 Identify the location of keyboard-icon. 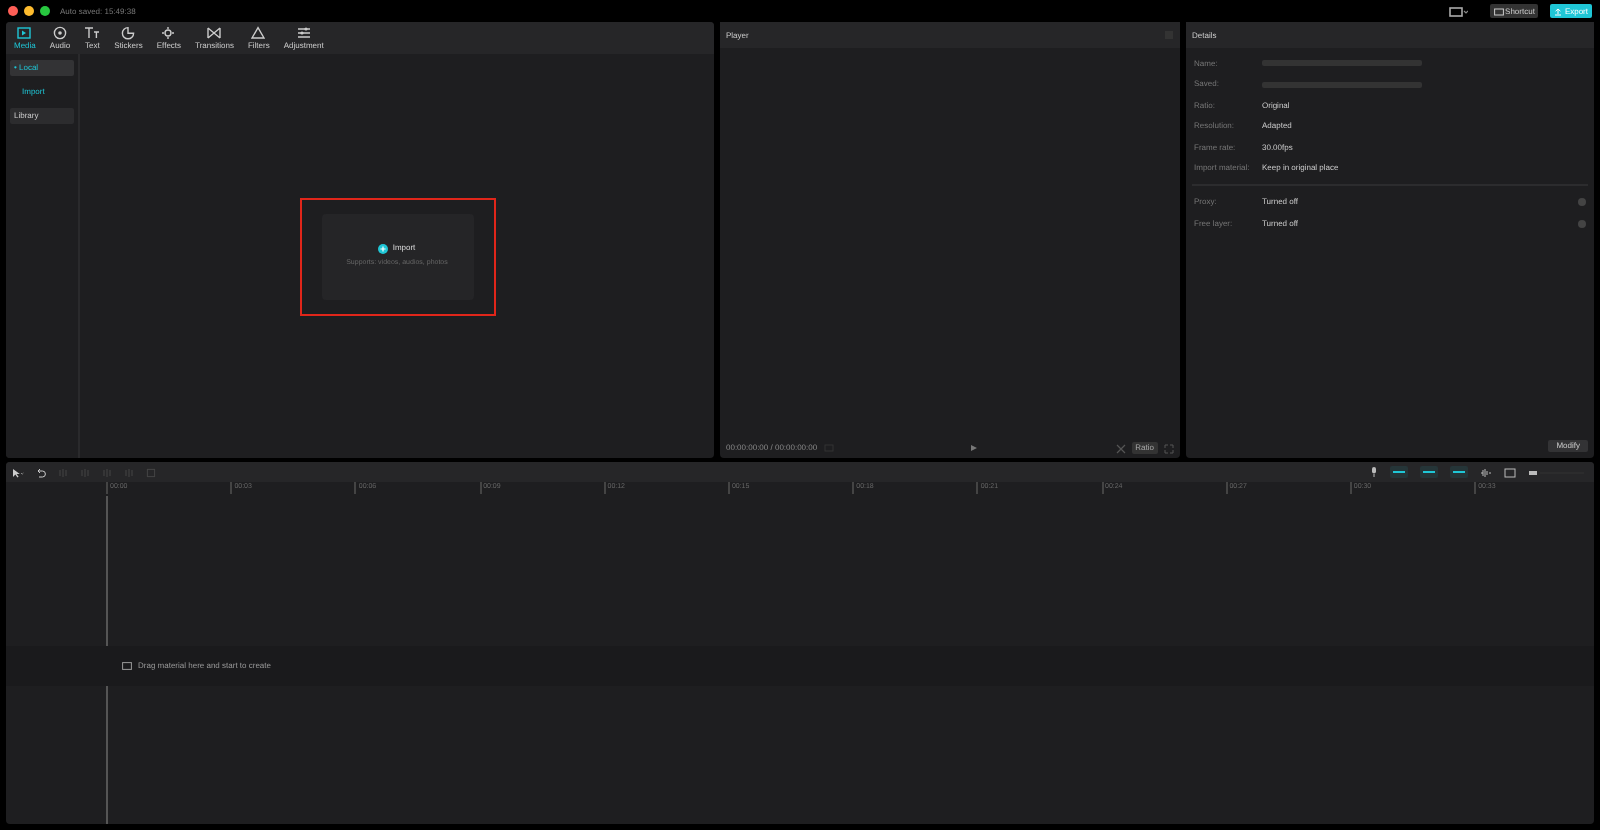
(1498, 11).